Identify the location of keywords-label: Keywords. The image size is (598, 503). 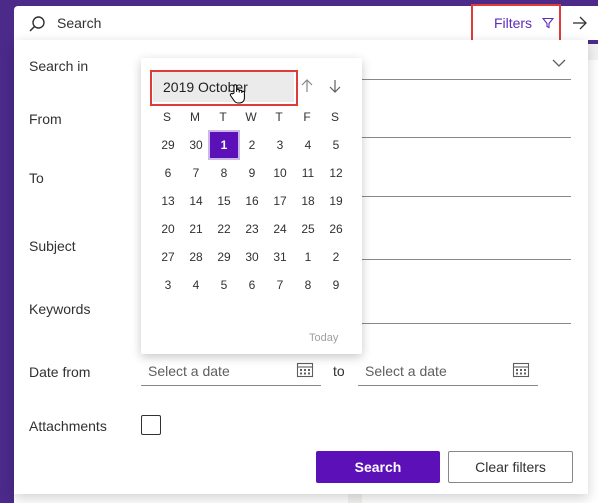
(60, 309).